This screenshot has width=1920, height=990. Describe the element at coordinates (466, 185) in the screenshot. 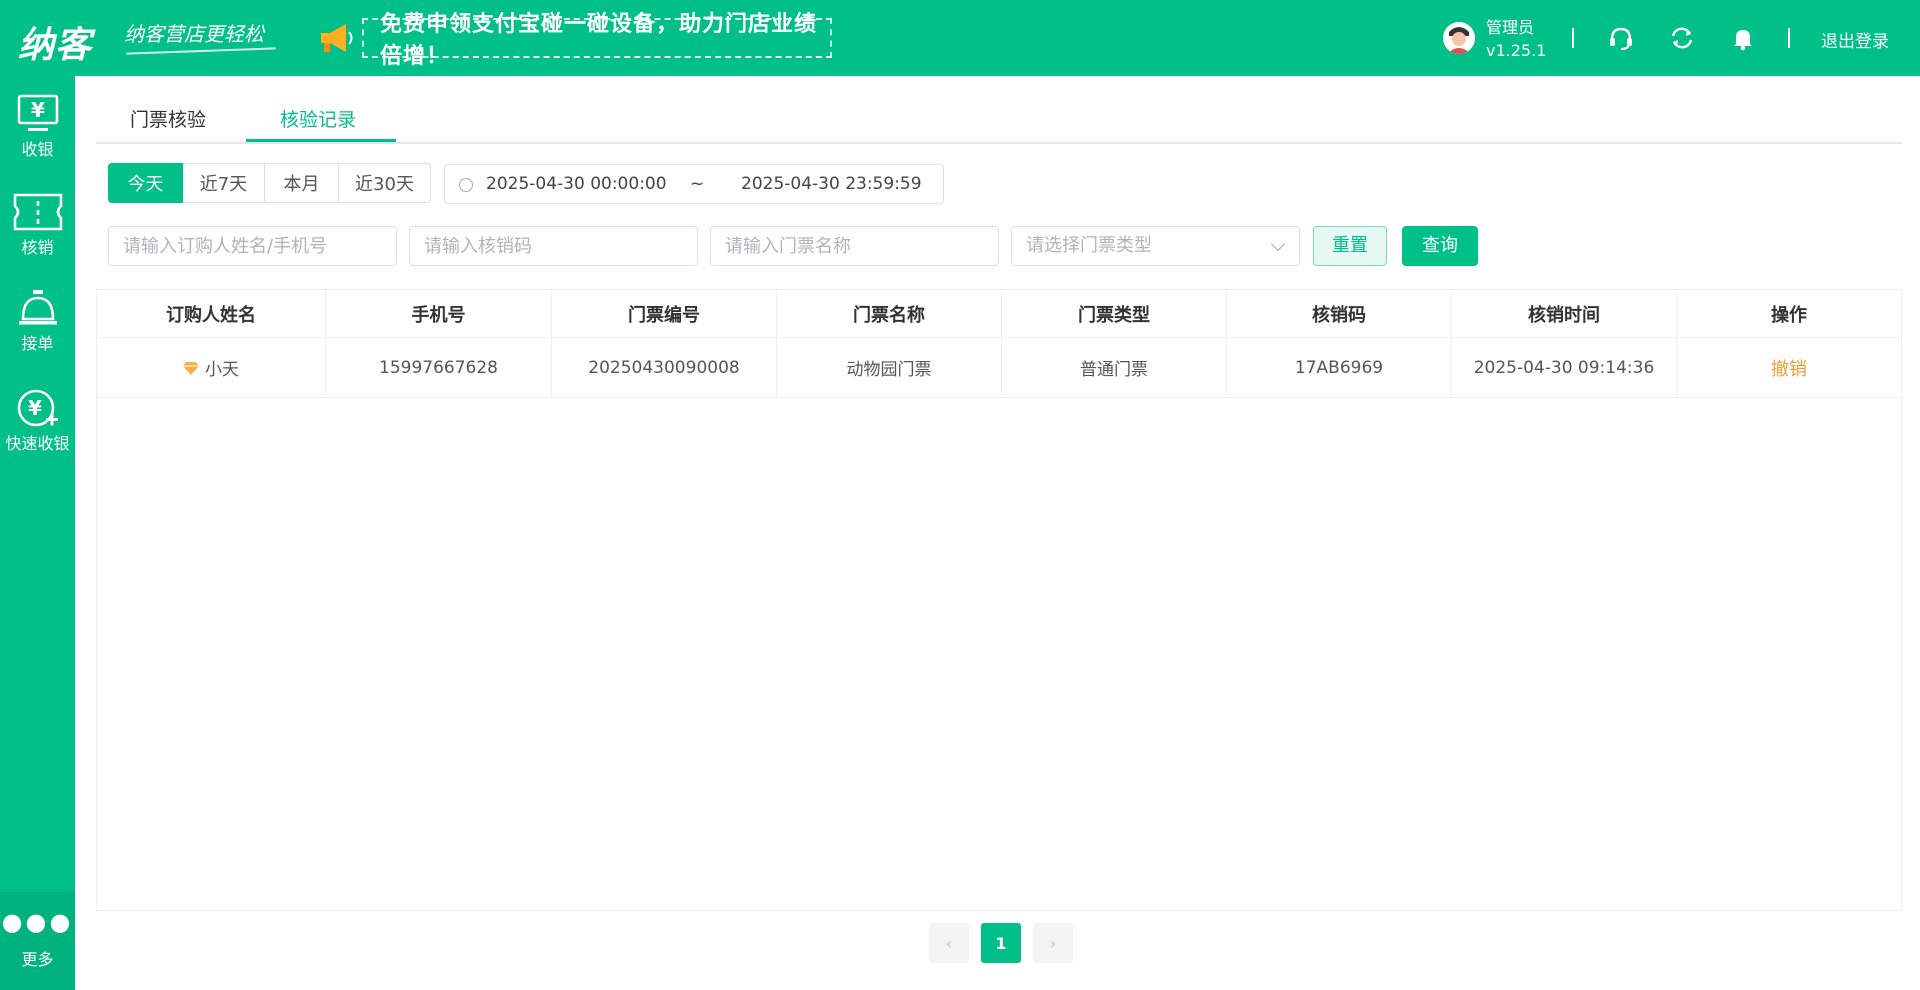

I see `clock-icon` at that location.